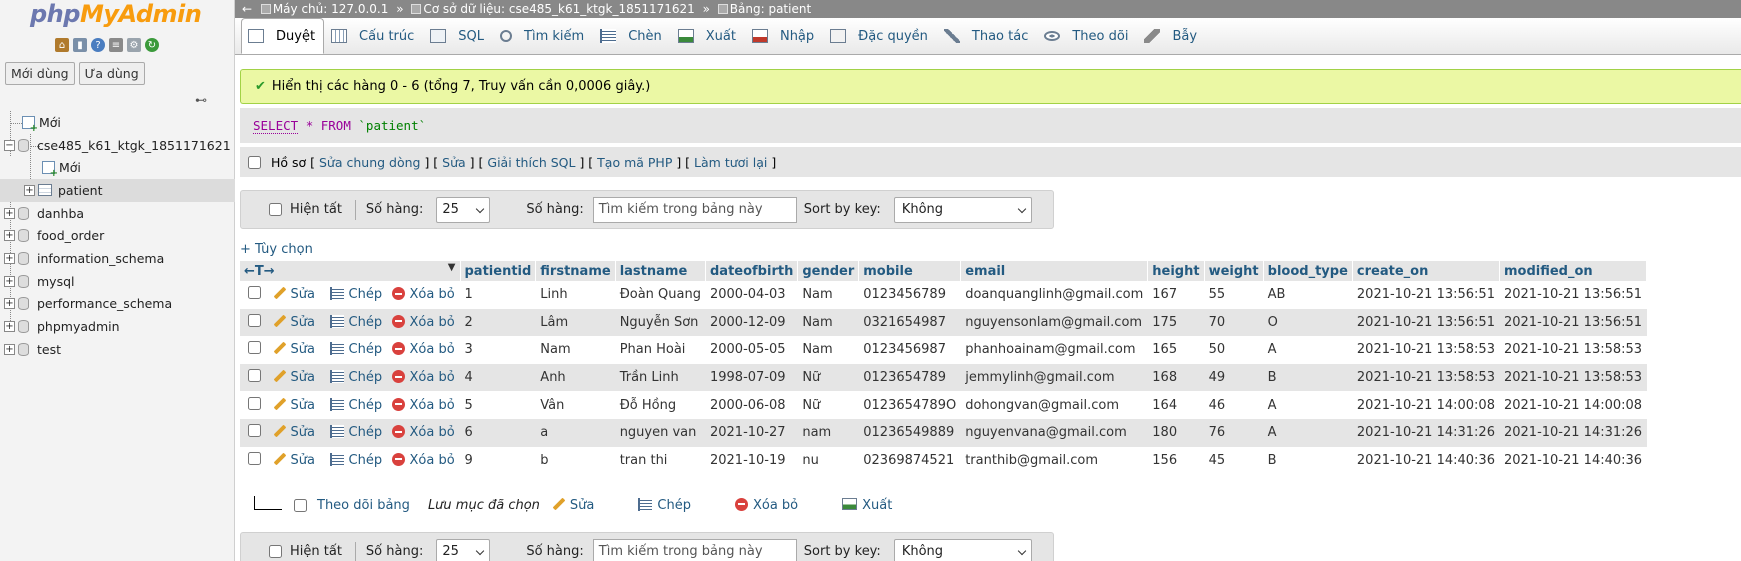 This screenshot has width=1741, height=561. I want to click on column-header-firstname: firstname, so click(575, 271).